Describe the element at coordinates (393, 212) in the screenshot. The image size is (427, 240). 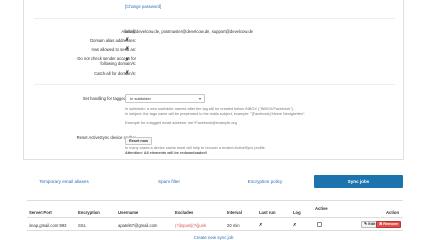
I see `col-action: Action` at that location.